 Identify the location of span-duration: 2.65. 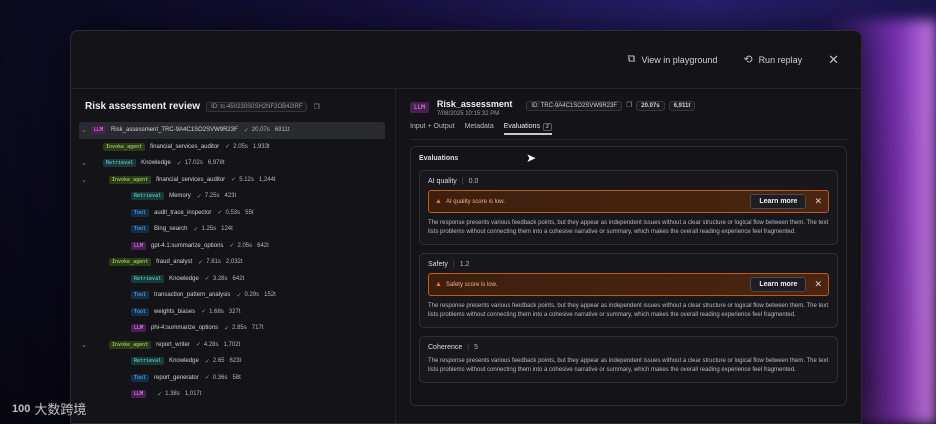
(218, 361).